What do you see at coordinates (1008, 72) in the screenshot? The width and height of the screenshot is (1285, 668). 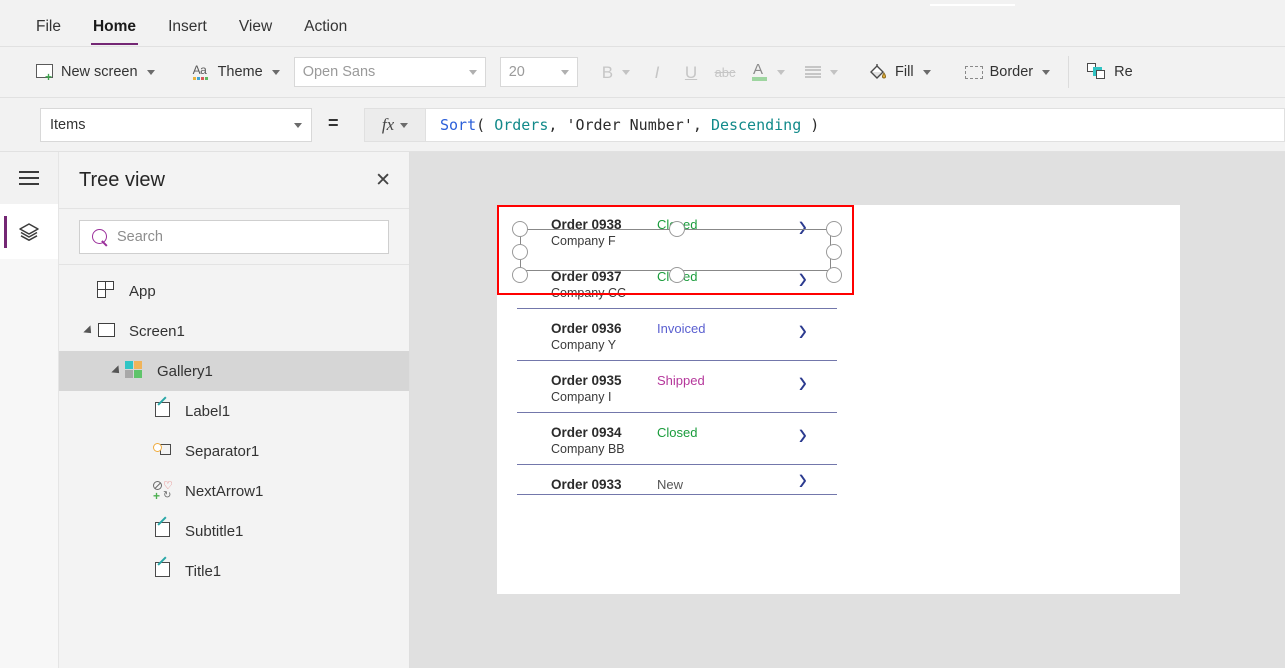 I see `border-button: Border` at bounding box center [1008, 72].